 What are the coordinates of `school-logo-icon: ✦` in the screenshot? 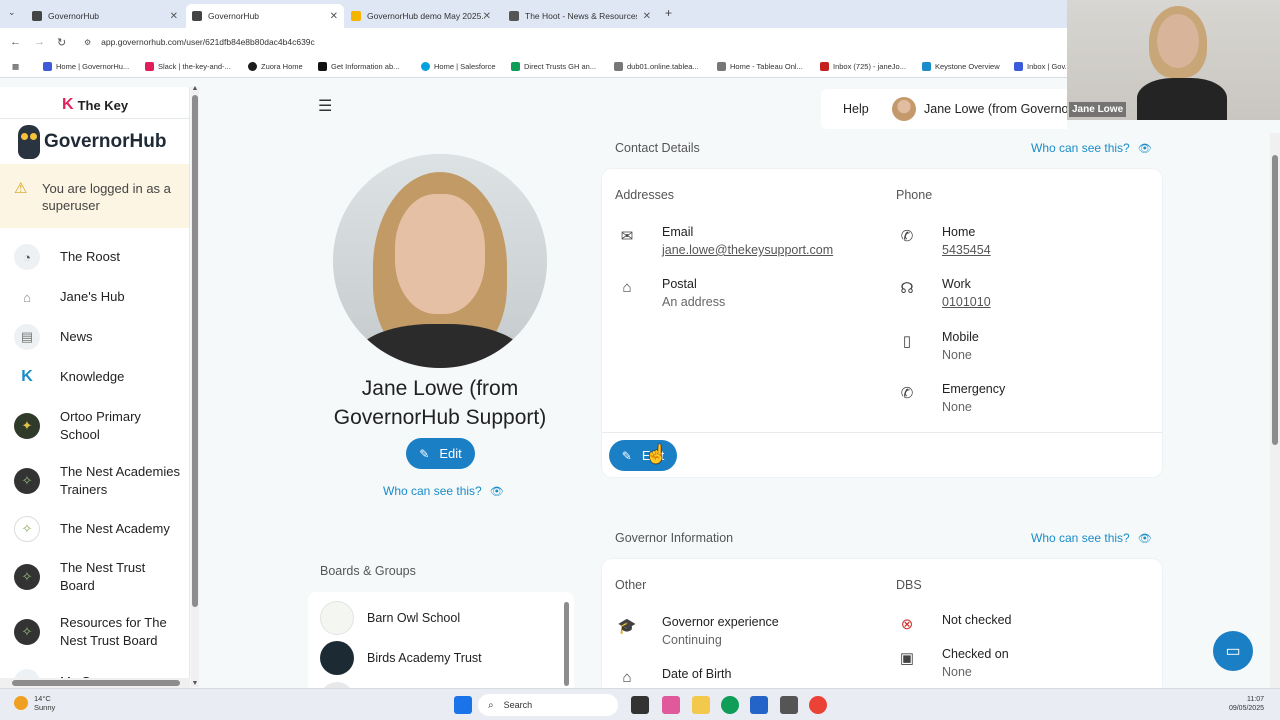 It's located at (27, 426).